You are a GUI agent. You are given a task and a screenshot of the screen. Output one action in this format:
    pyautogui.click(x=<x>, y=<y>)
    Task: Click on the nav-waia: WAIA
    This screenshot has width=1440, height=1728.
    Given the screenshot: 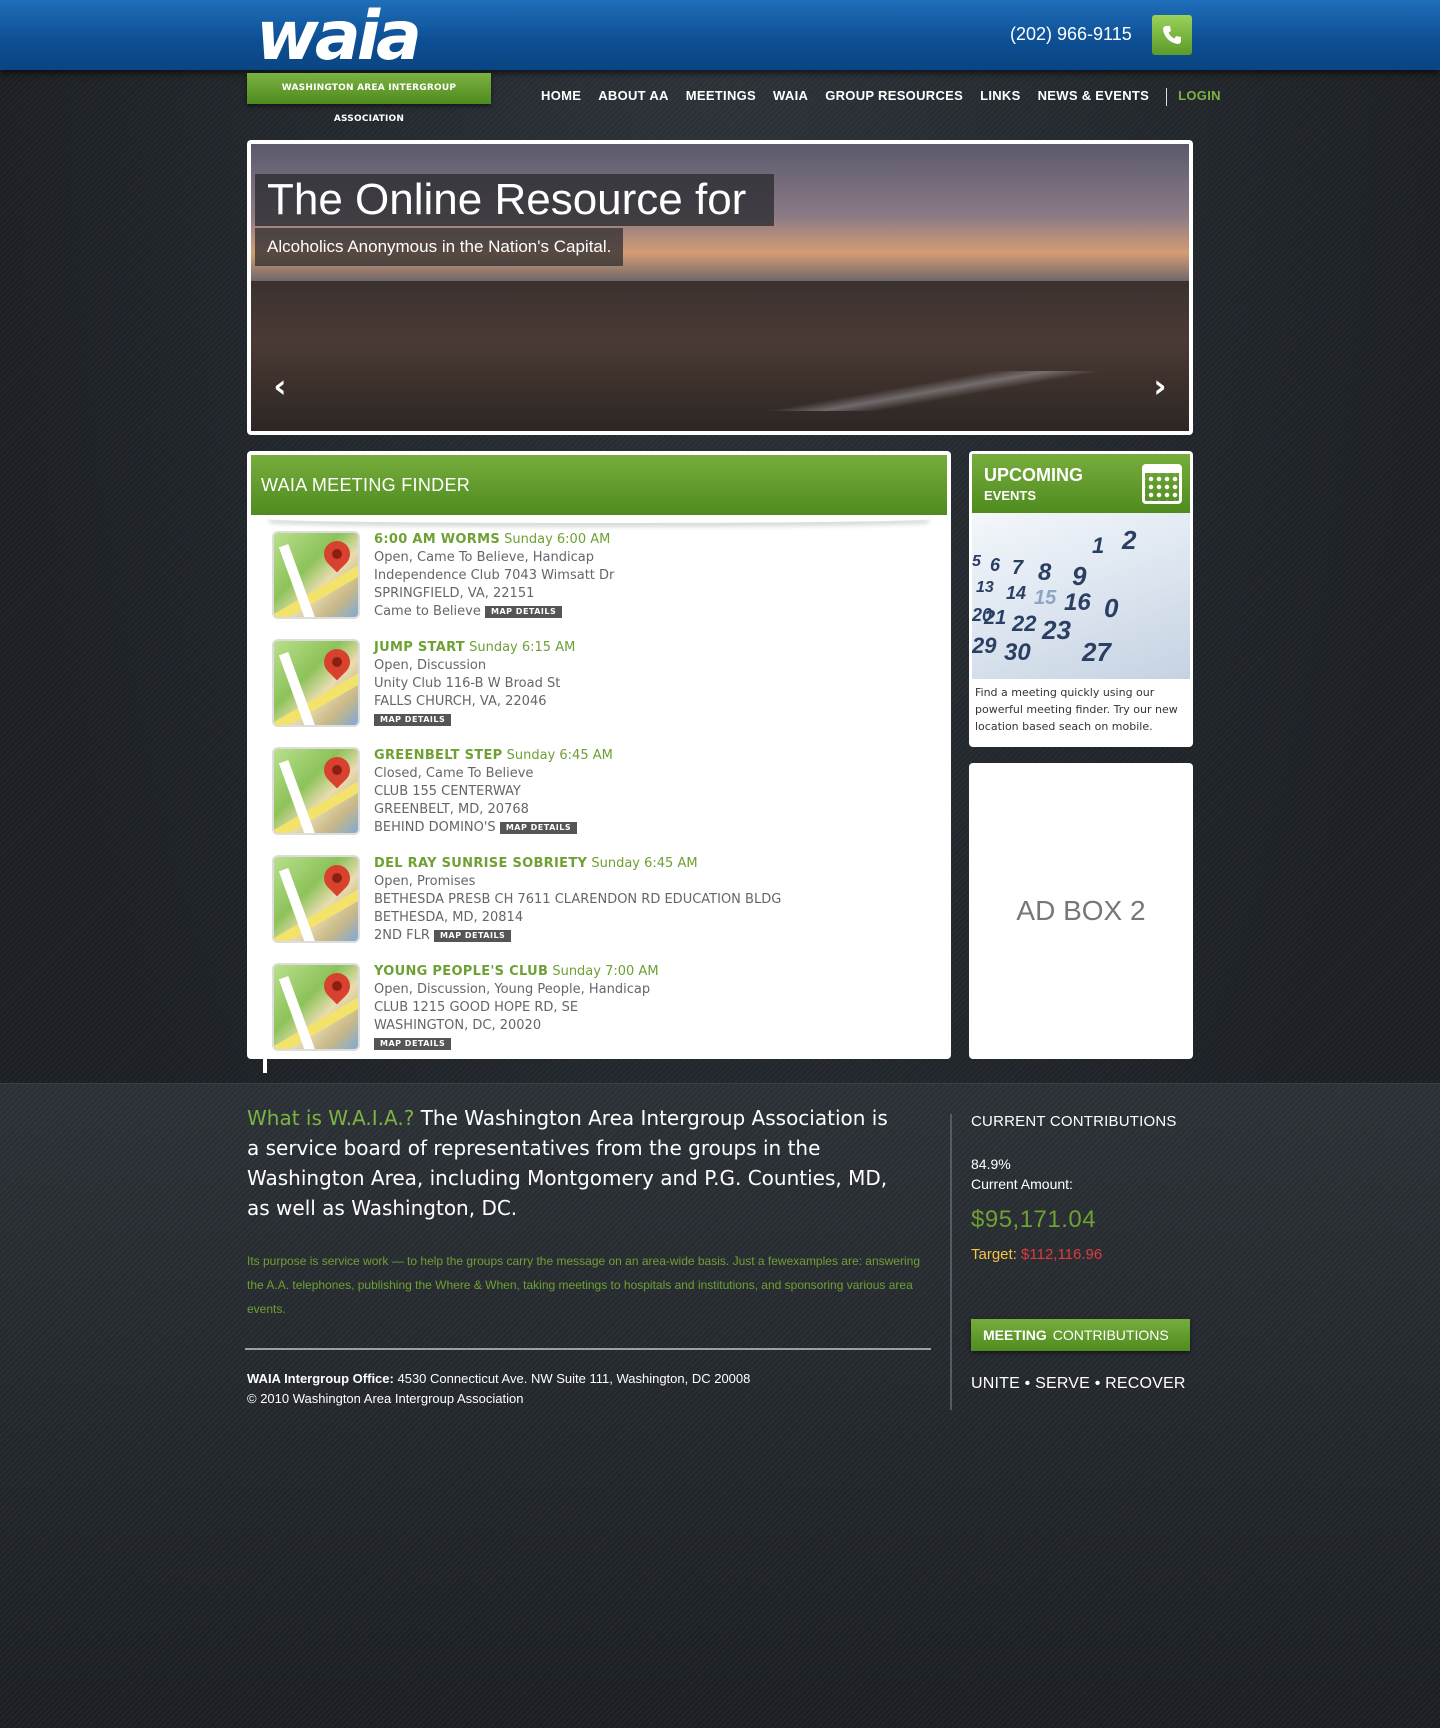 What is the action you would take?
    pyautogui.click(x=790, y=98)
    